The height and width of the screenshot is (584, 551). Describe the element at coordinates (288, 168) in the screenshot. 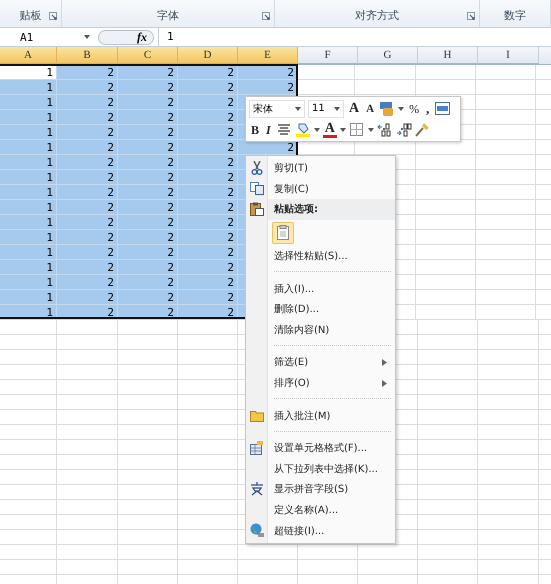

I see `menu-item: 剪切(T)` at that location.